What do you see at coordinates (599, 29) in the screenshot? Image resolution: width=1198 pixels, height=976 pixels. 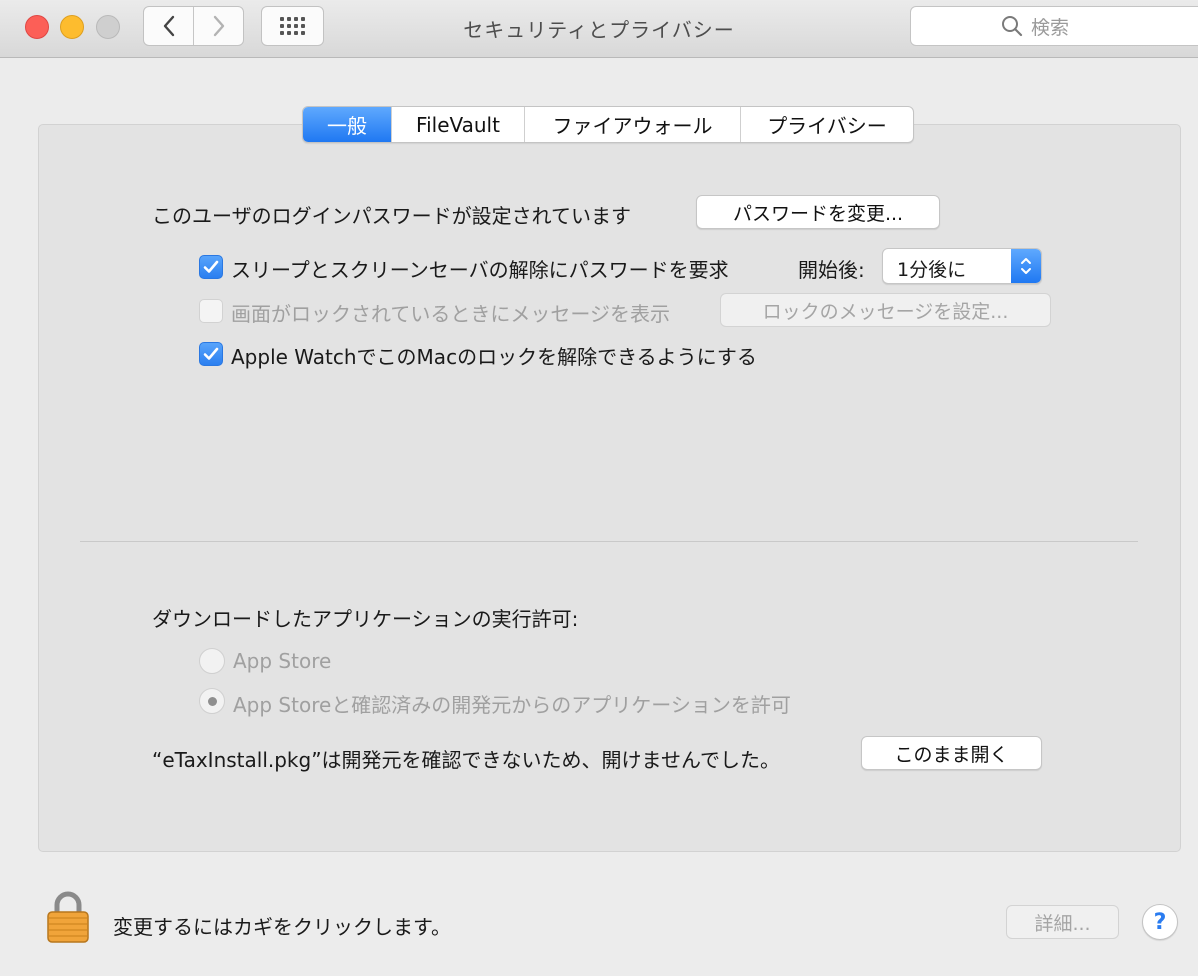 I see `title-bar: セキュリティとプライバシー 検索` at bounding box center [599, 29].